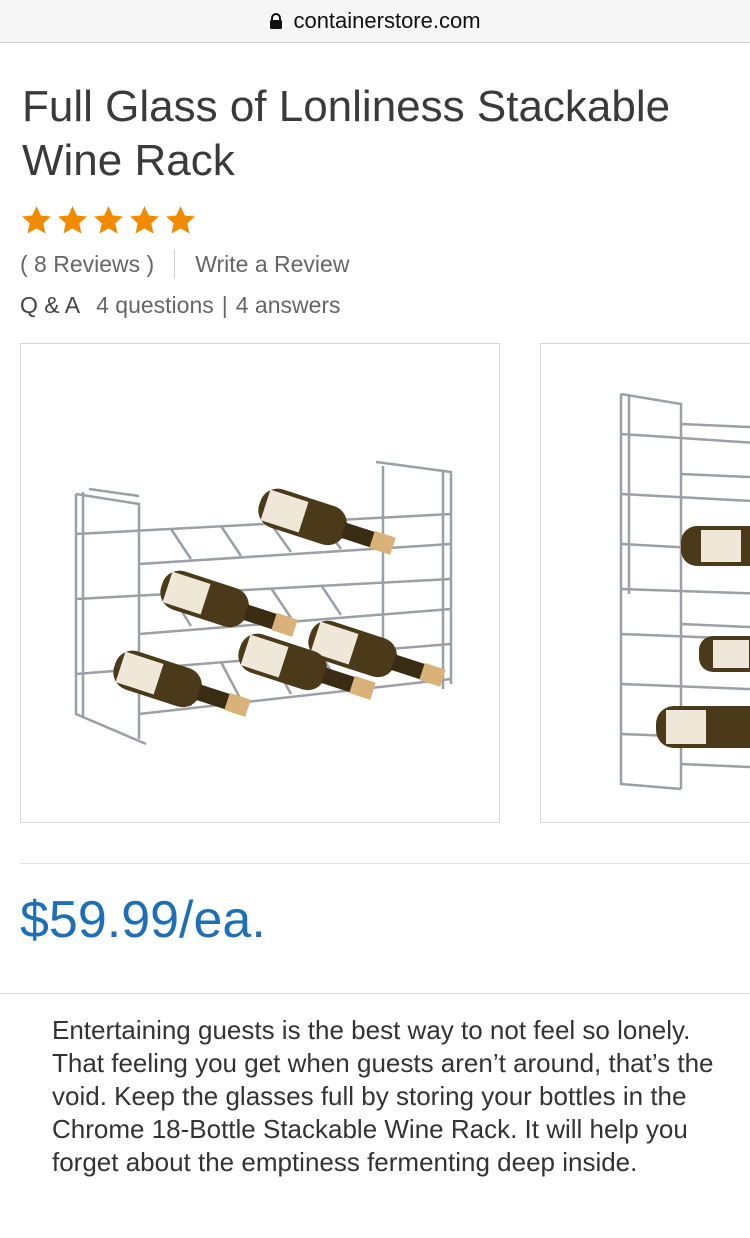 Image resolution: width=750 pixels, height=1238 pixels. I want to click on questions-link: 4 questions, so click(155, 305).